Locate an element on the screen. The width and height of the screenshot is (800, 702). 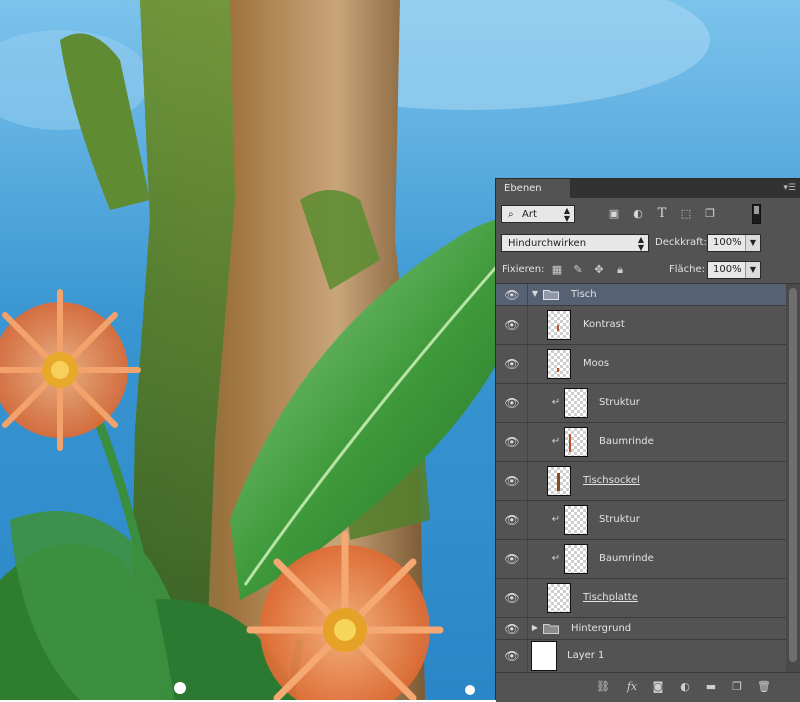
layer-name: Hintergrund is located at coordinates (601, 628).